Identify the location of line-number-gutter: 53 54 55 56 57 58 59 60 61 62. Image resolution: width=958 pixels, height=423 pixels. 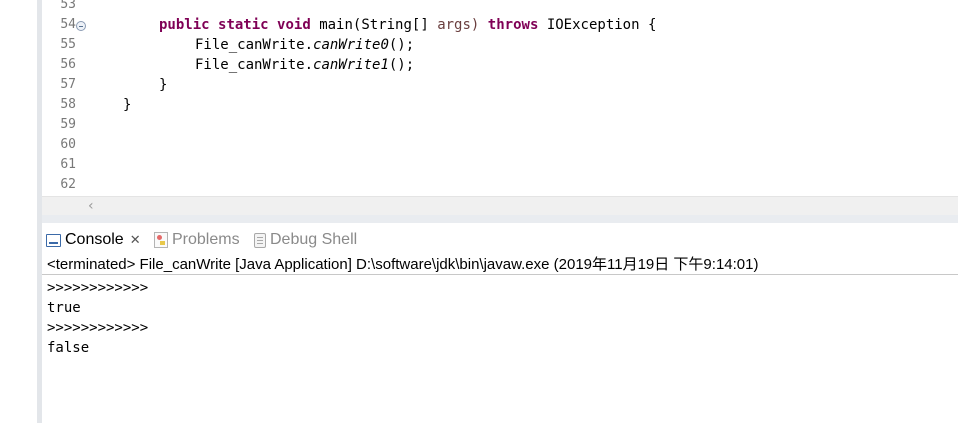
(64, 98).